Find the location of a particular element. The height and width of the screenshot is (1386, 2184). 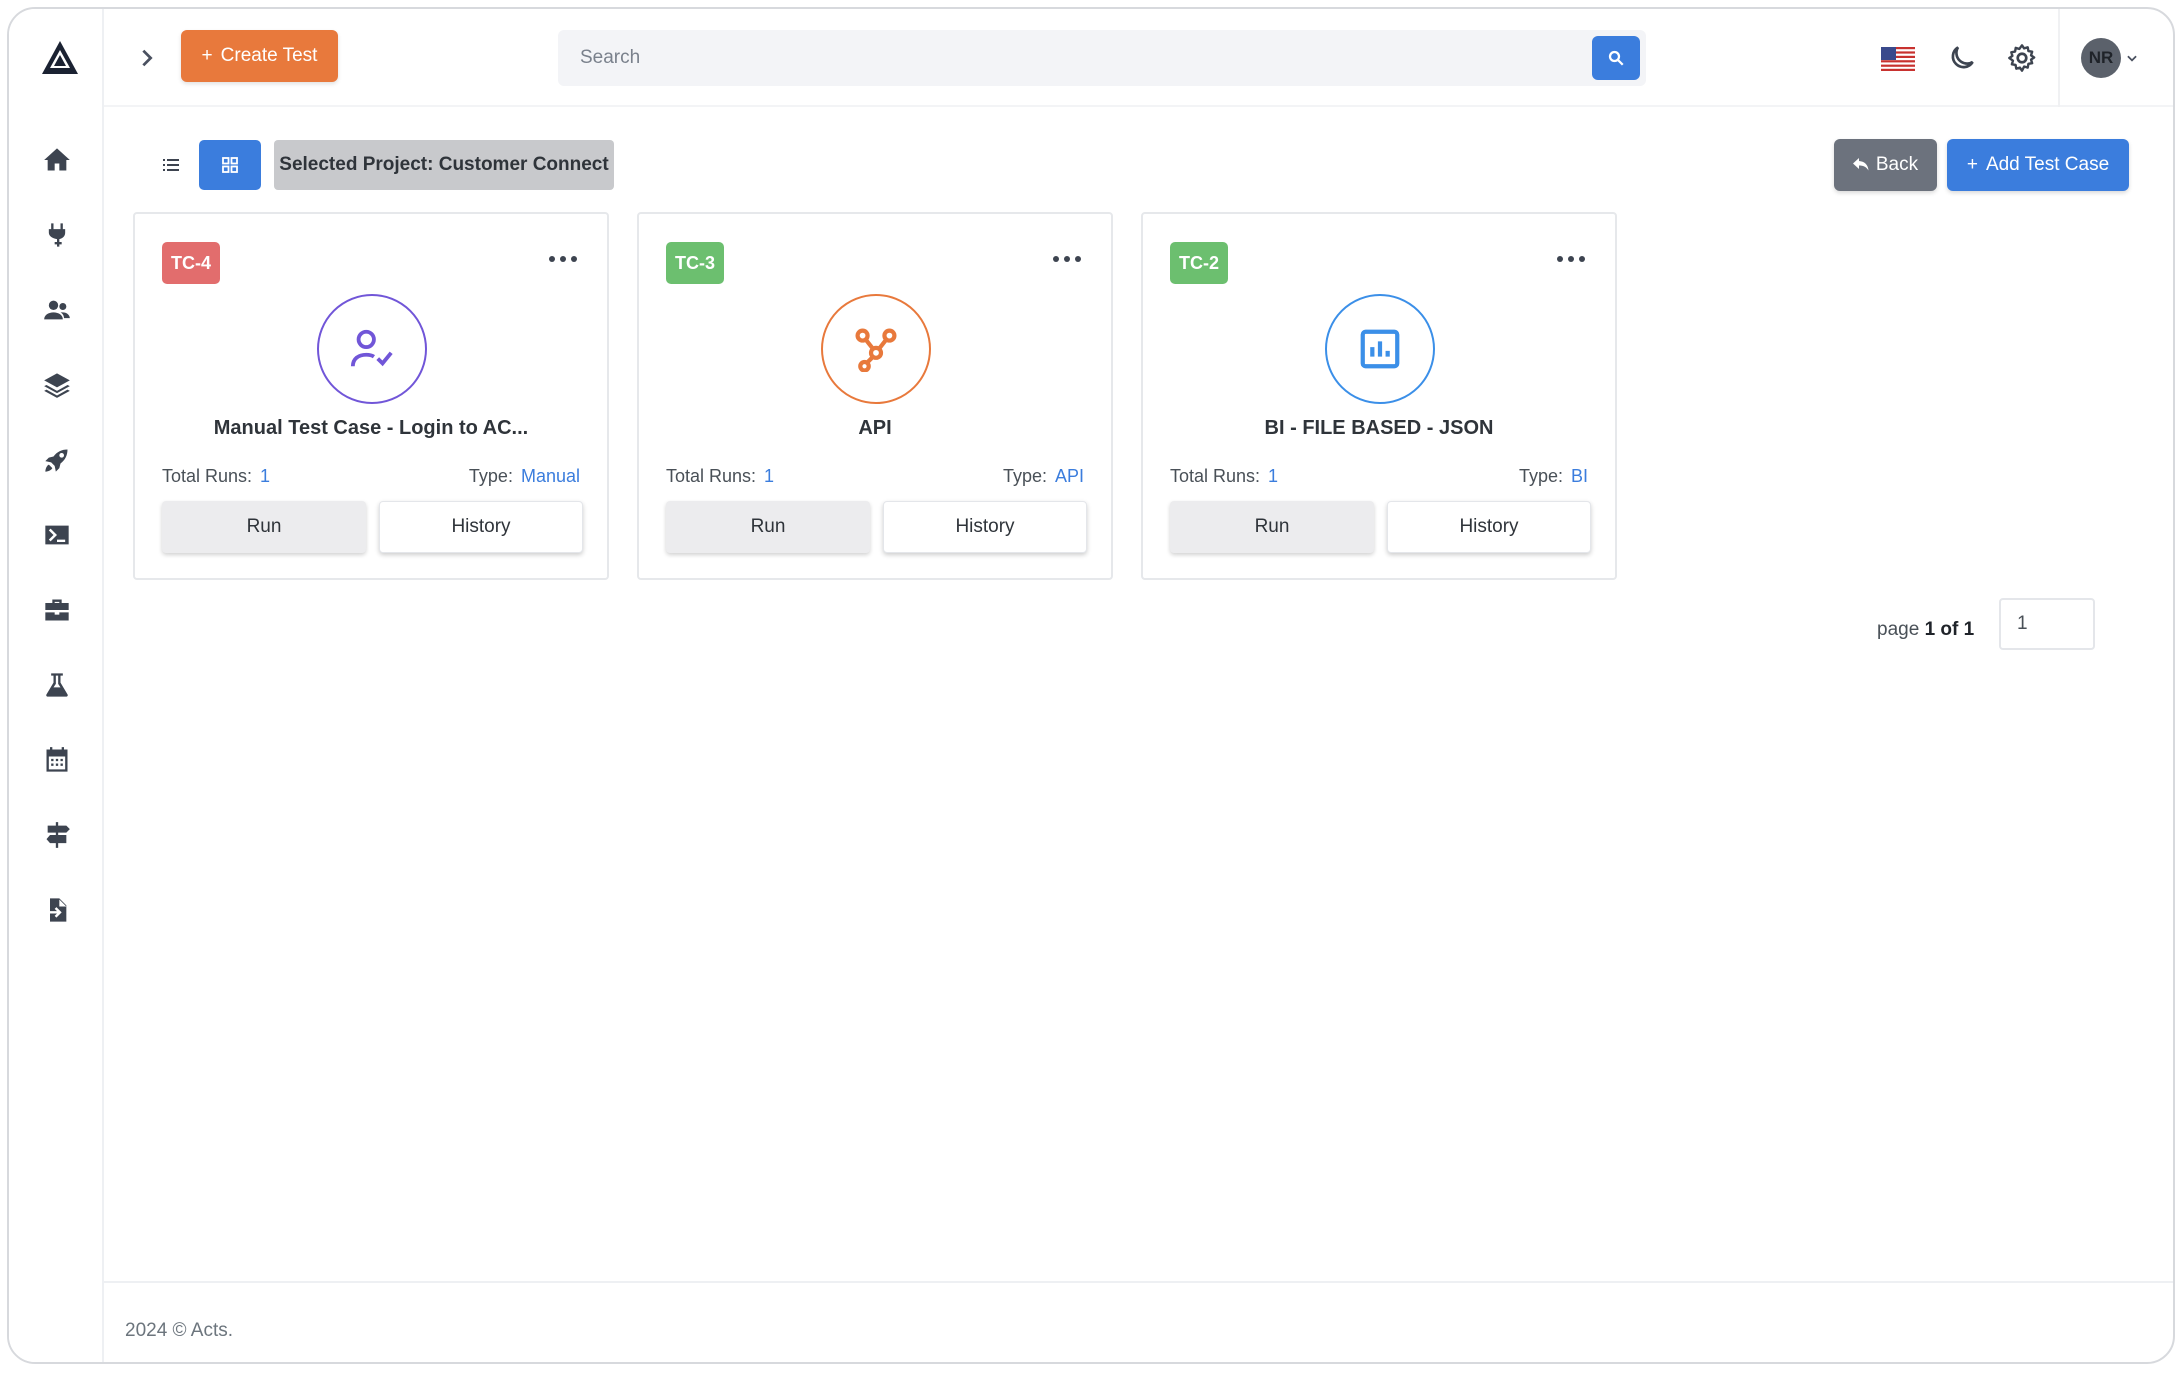

briefcase-icon is located at coordinates (57, 610).